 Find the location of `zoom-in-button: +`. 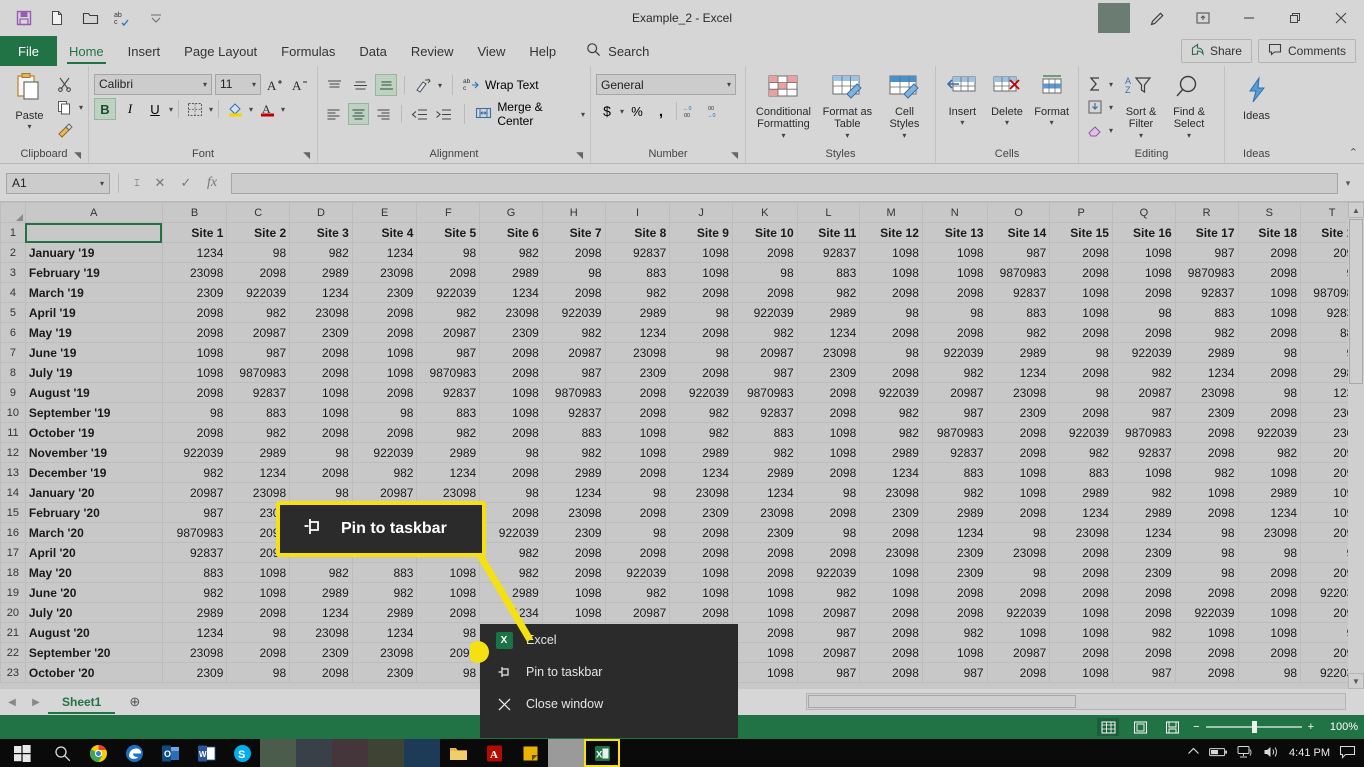

zoom-in-button: + is located at coordinates (1311, 727).